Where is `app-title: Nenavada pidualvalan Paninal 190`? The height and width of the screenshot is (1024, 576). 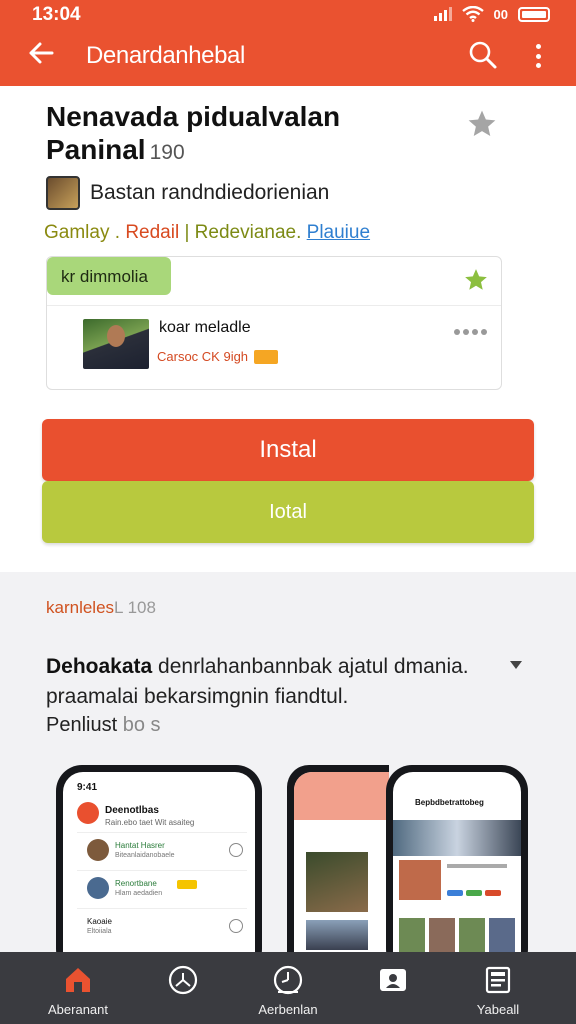 app-title: Nenavada pidualvalan Paninal 190 is located at coordinates (246, 134).